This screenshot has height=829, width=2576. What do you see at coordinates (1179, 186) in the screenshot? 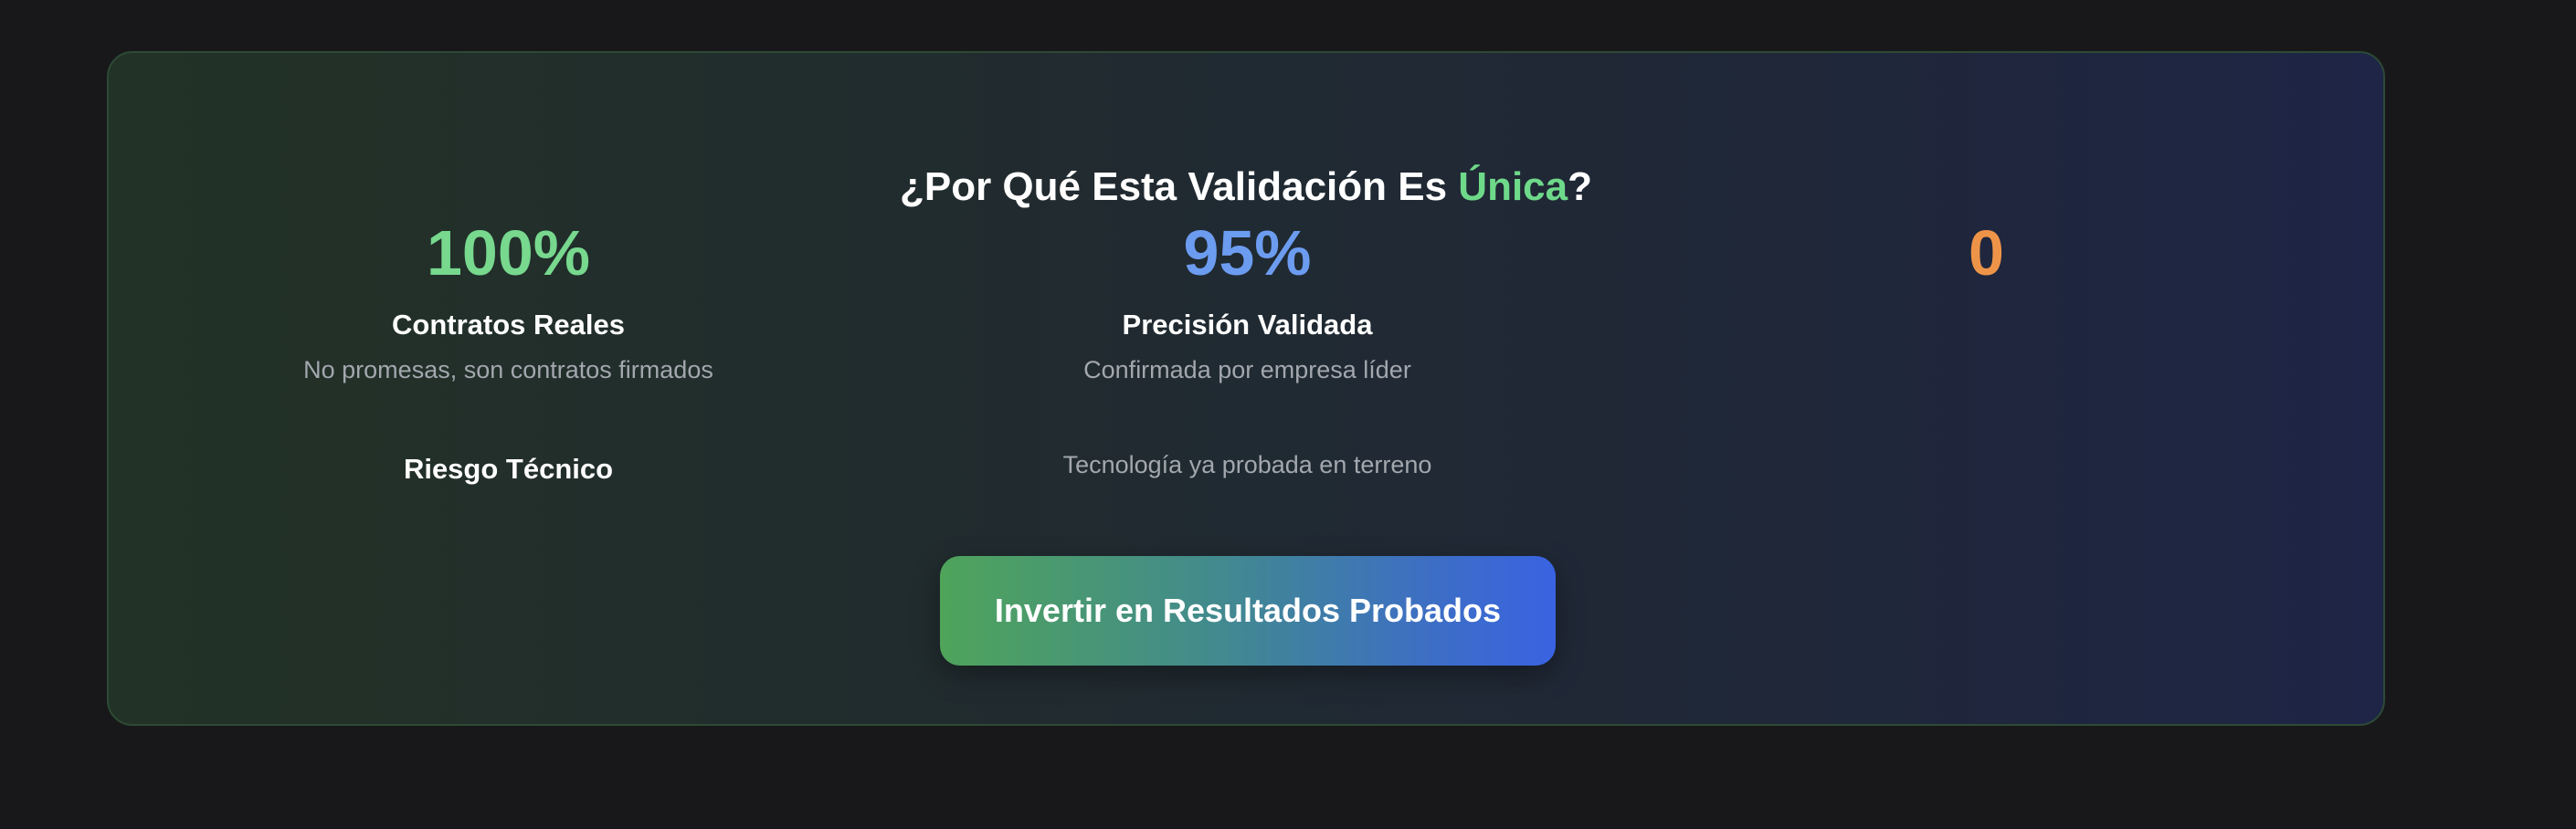
I see `title-text: ¿Por Qué Esta Validación Es` at bounding box center [1179, 186].